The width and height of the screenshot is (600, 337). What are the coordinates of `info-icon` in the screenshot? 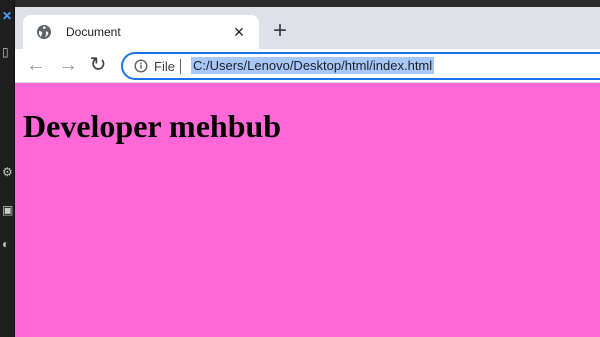 It's located at (141, 66).